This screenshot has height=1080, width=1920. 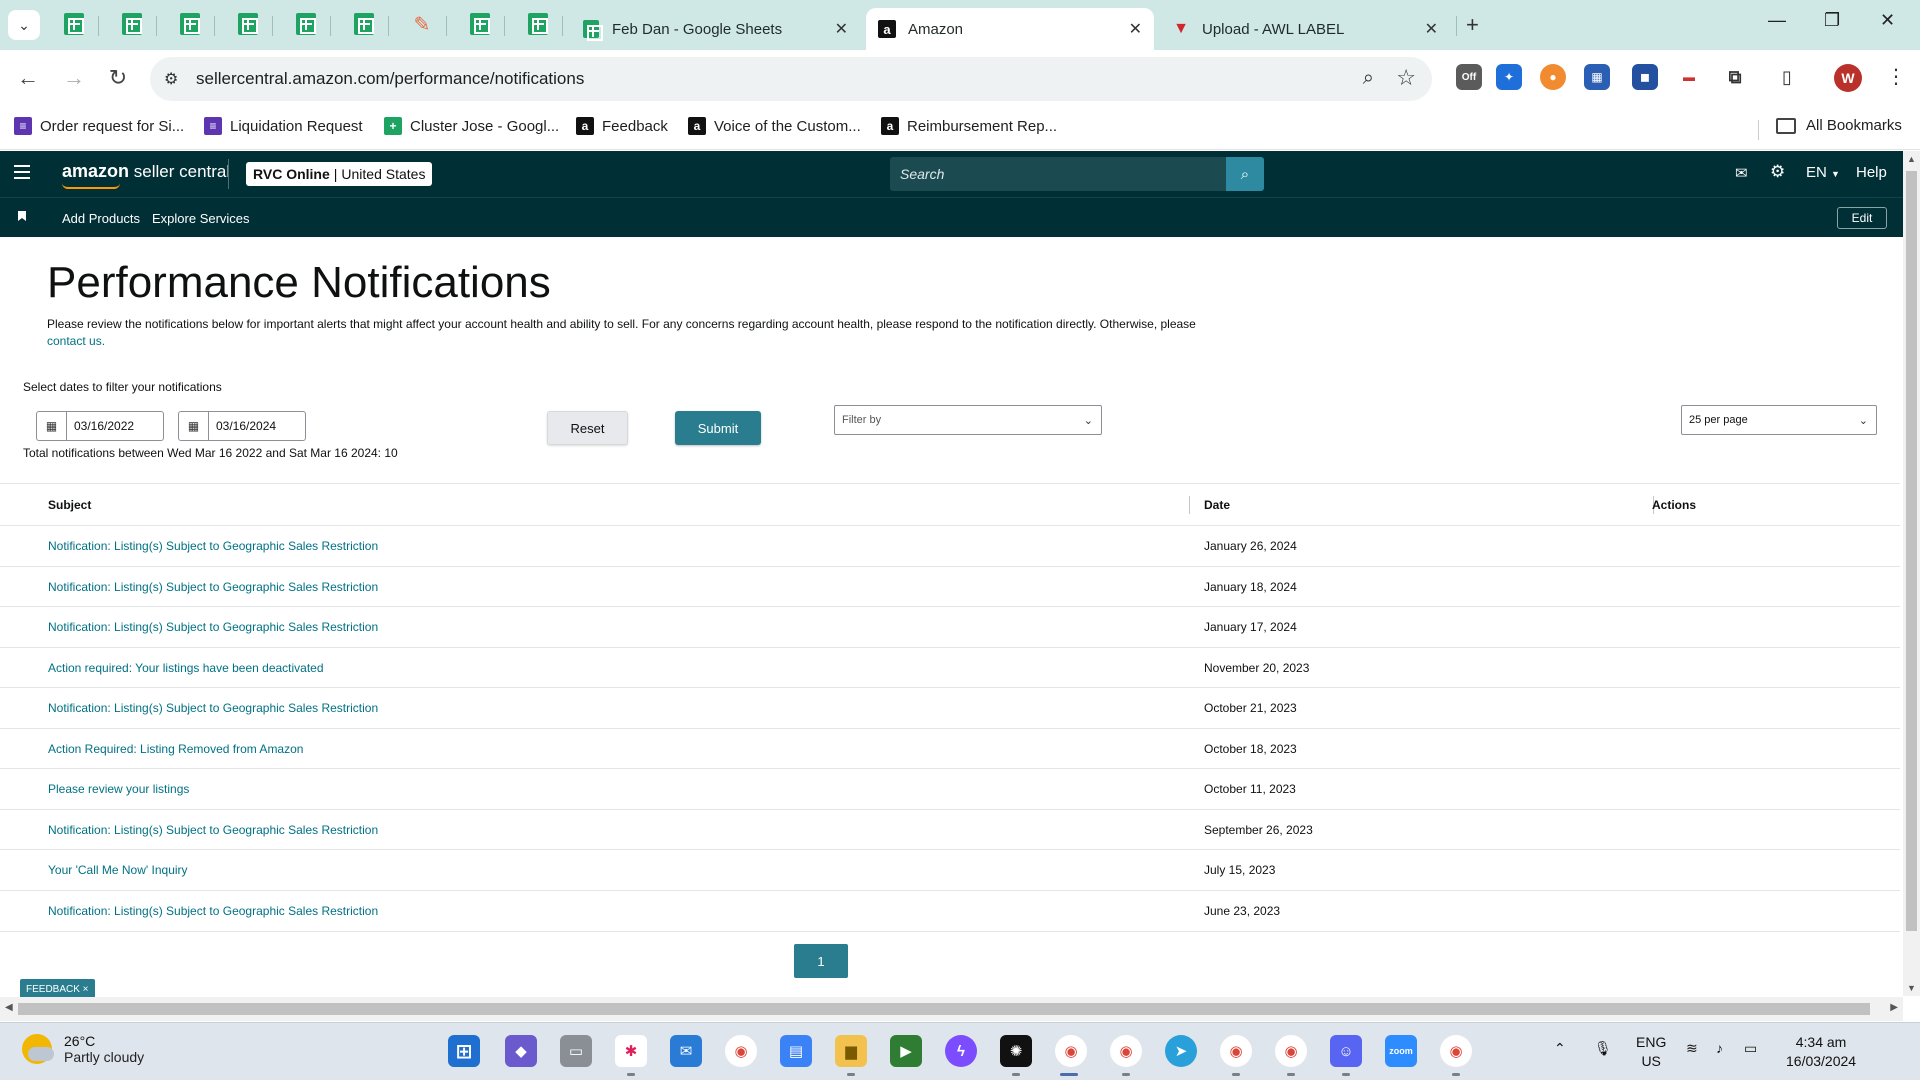 What do you see at coordinates (631, 1051) in the screenshot?
I see `slack-icon: ✱` at bounding box center [631, 1051].